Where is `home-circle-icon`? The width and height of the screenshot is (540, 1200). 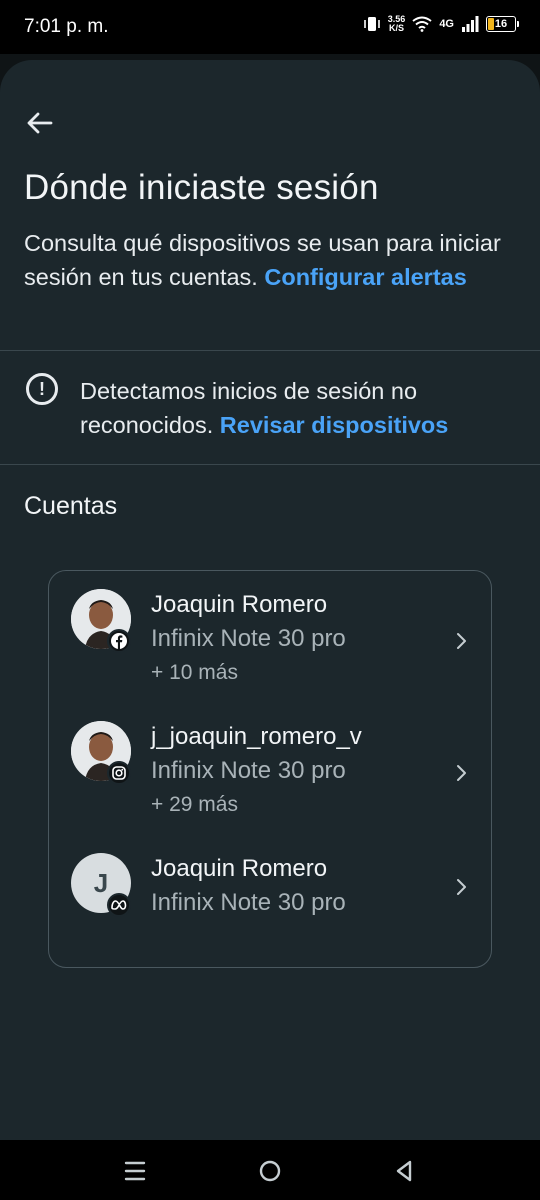
home-circle-icon is located at coordinates (270, 1171).